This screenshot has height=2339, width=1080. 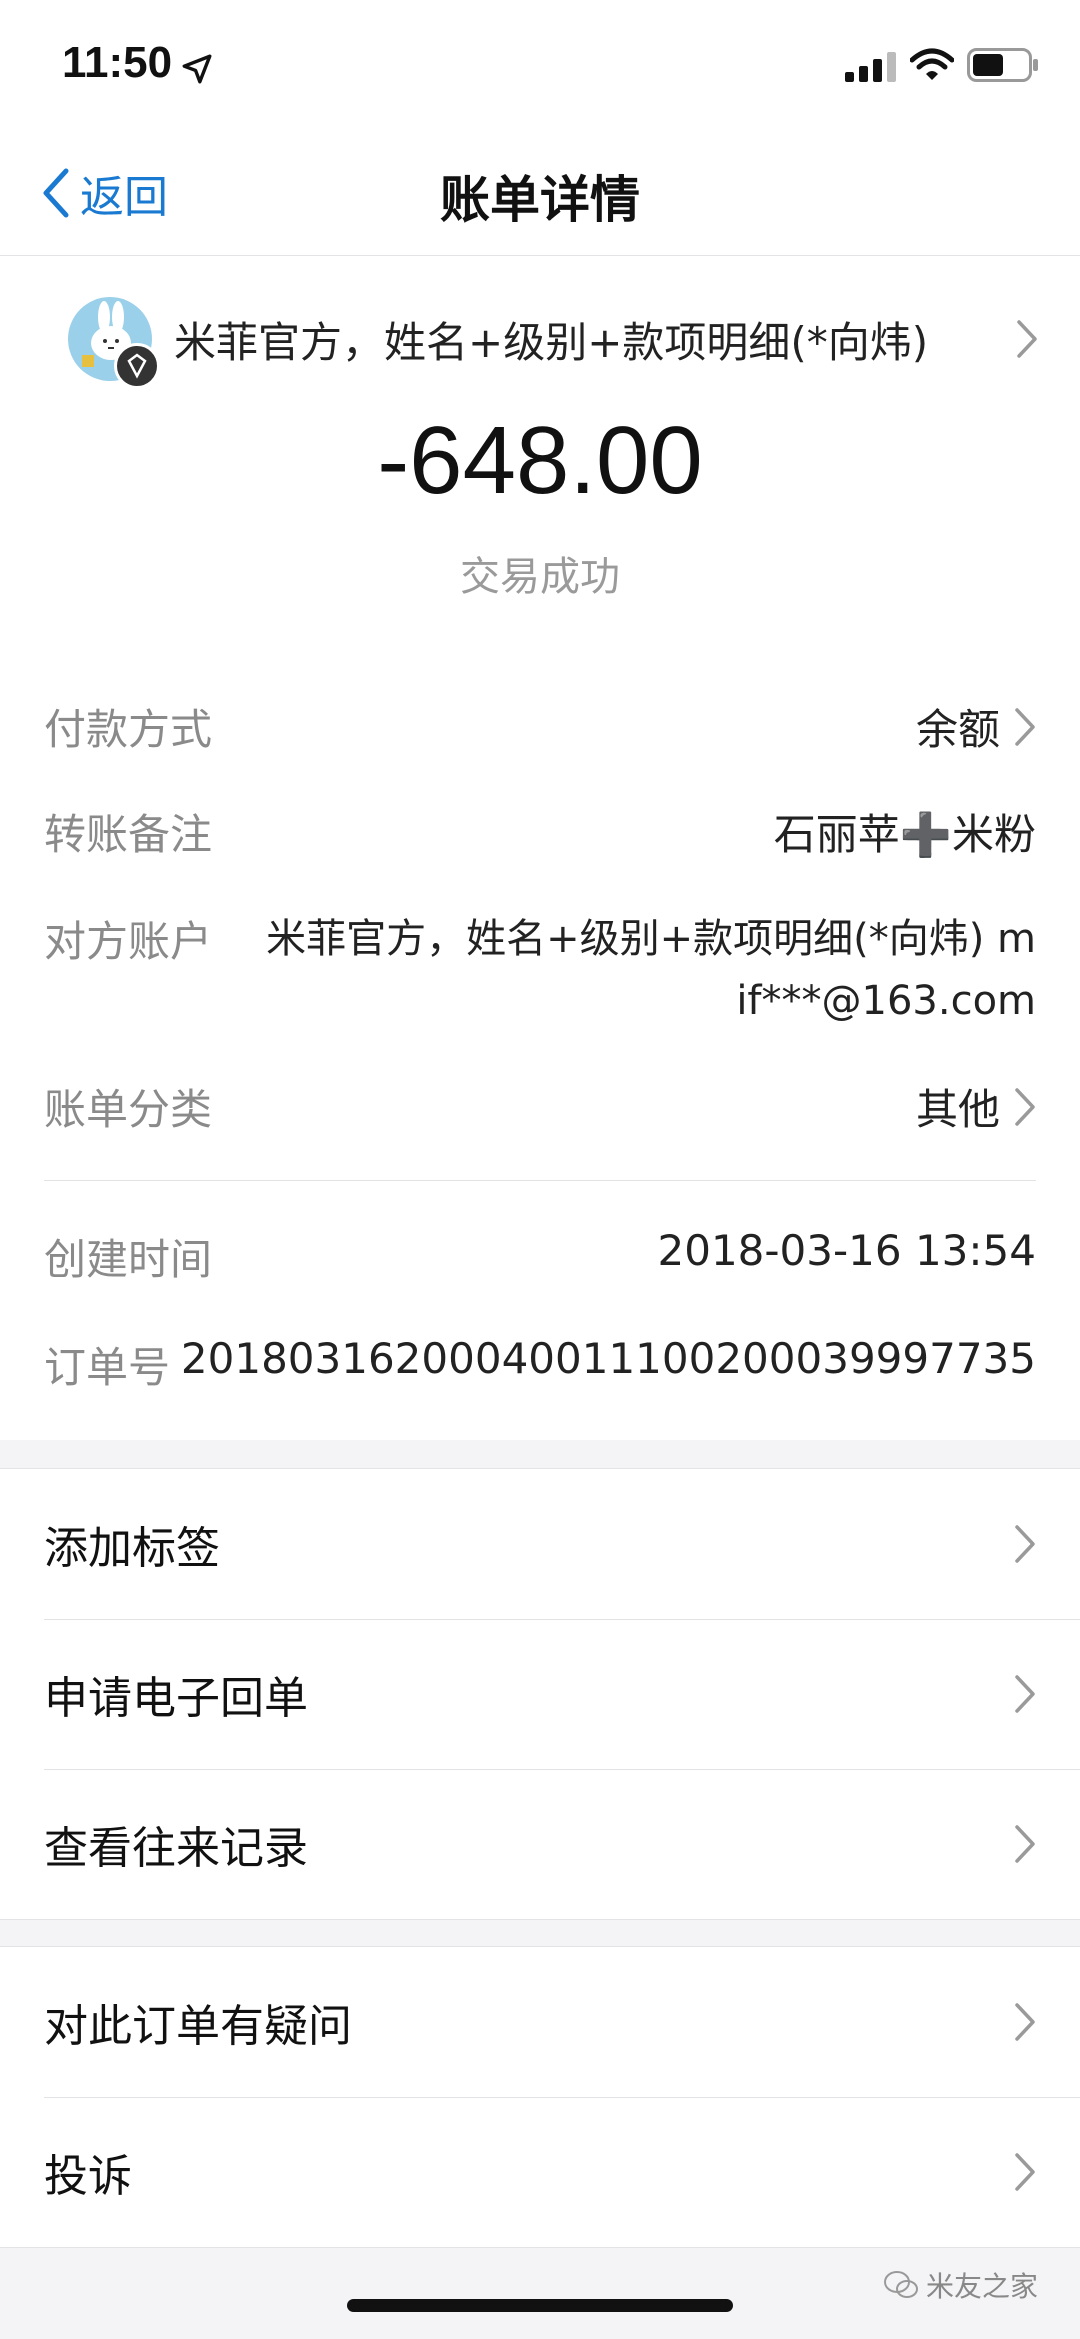 What do you see at coordinates (128, 834) in the screenshot?
I see `transfer-note-label: 转账备注` at bounding box center [128, 834].